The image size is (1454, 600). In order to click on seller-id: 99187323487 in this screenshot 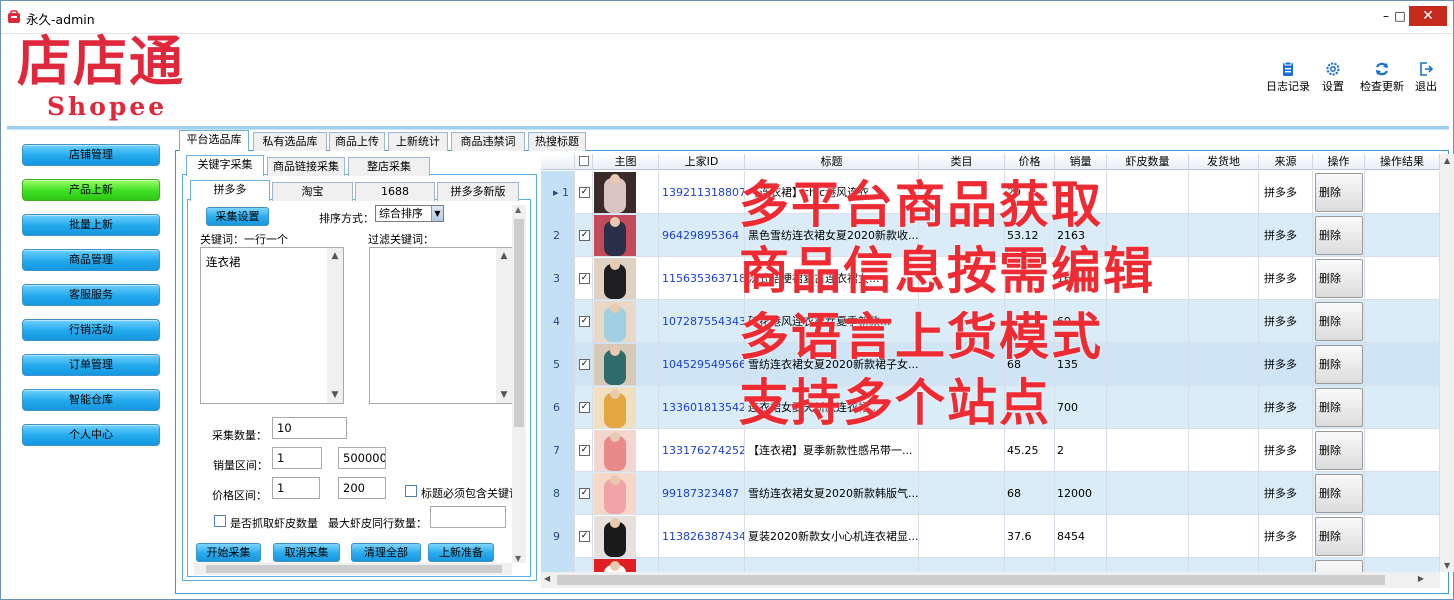, I will do `click(702, 493)`.